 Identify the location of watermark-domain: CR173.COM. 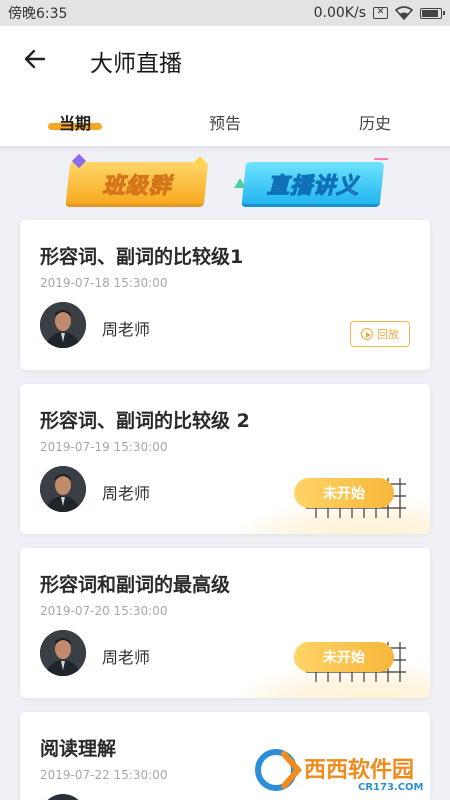
(391, 787).